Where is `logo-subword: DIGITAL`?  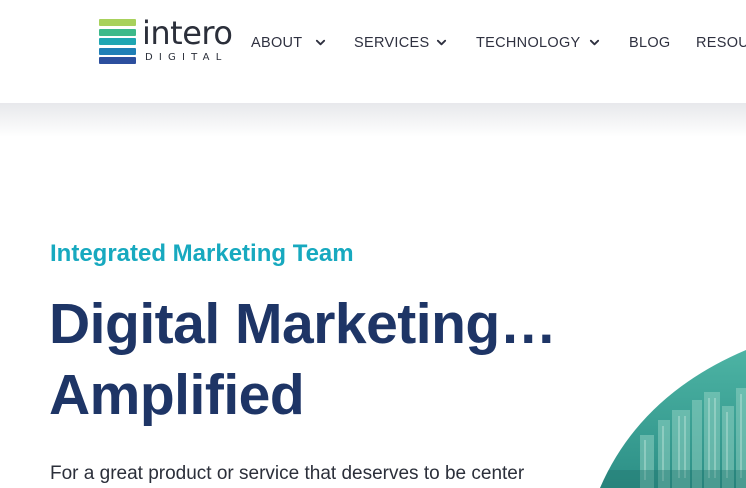
logo-subword: DIGITAL is located at coordinates (186, 57).